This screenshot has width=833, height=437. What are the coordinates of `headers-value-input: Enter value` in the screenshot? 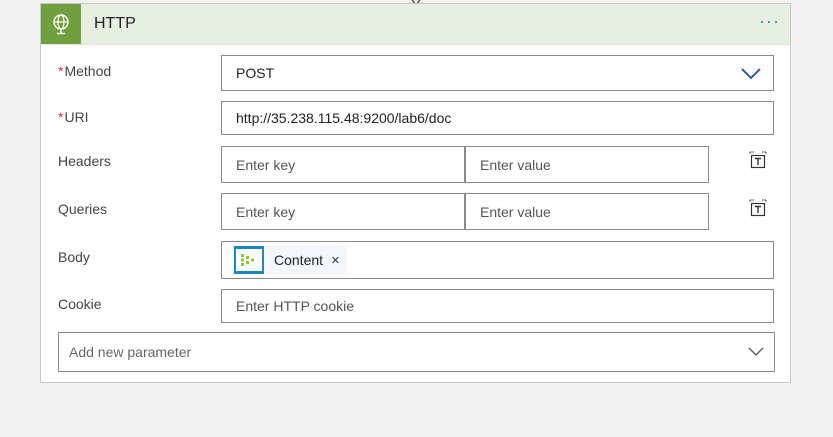 It's located at (587, 164).